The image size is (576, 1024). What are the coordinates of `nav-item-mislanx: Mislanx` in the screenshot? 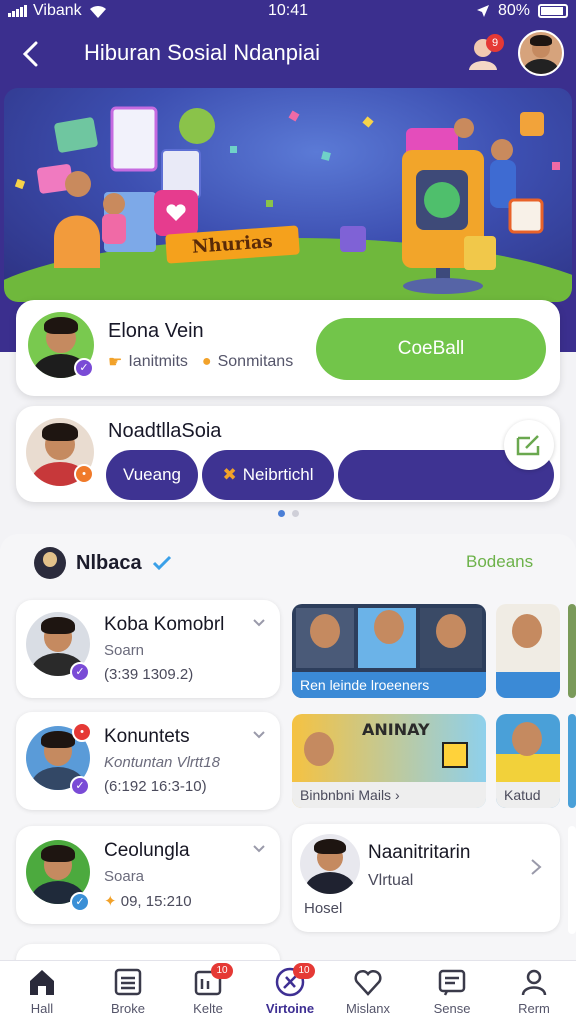 It's located at (368, 995).